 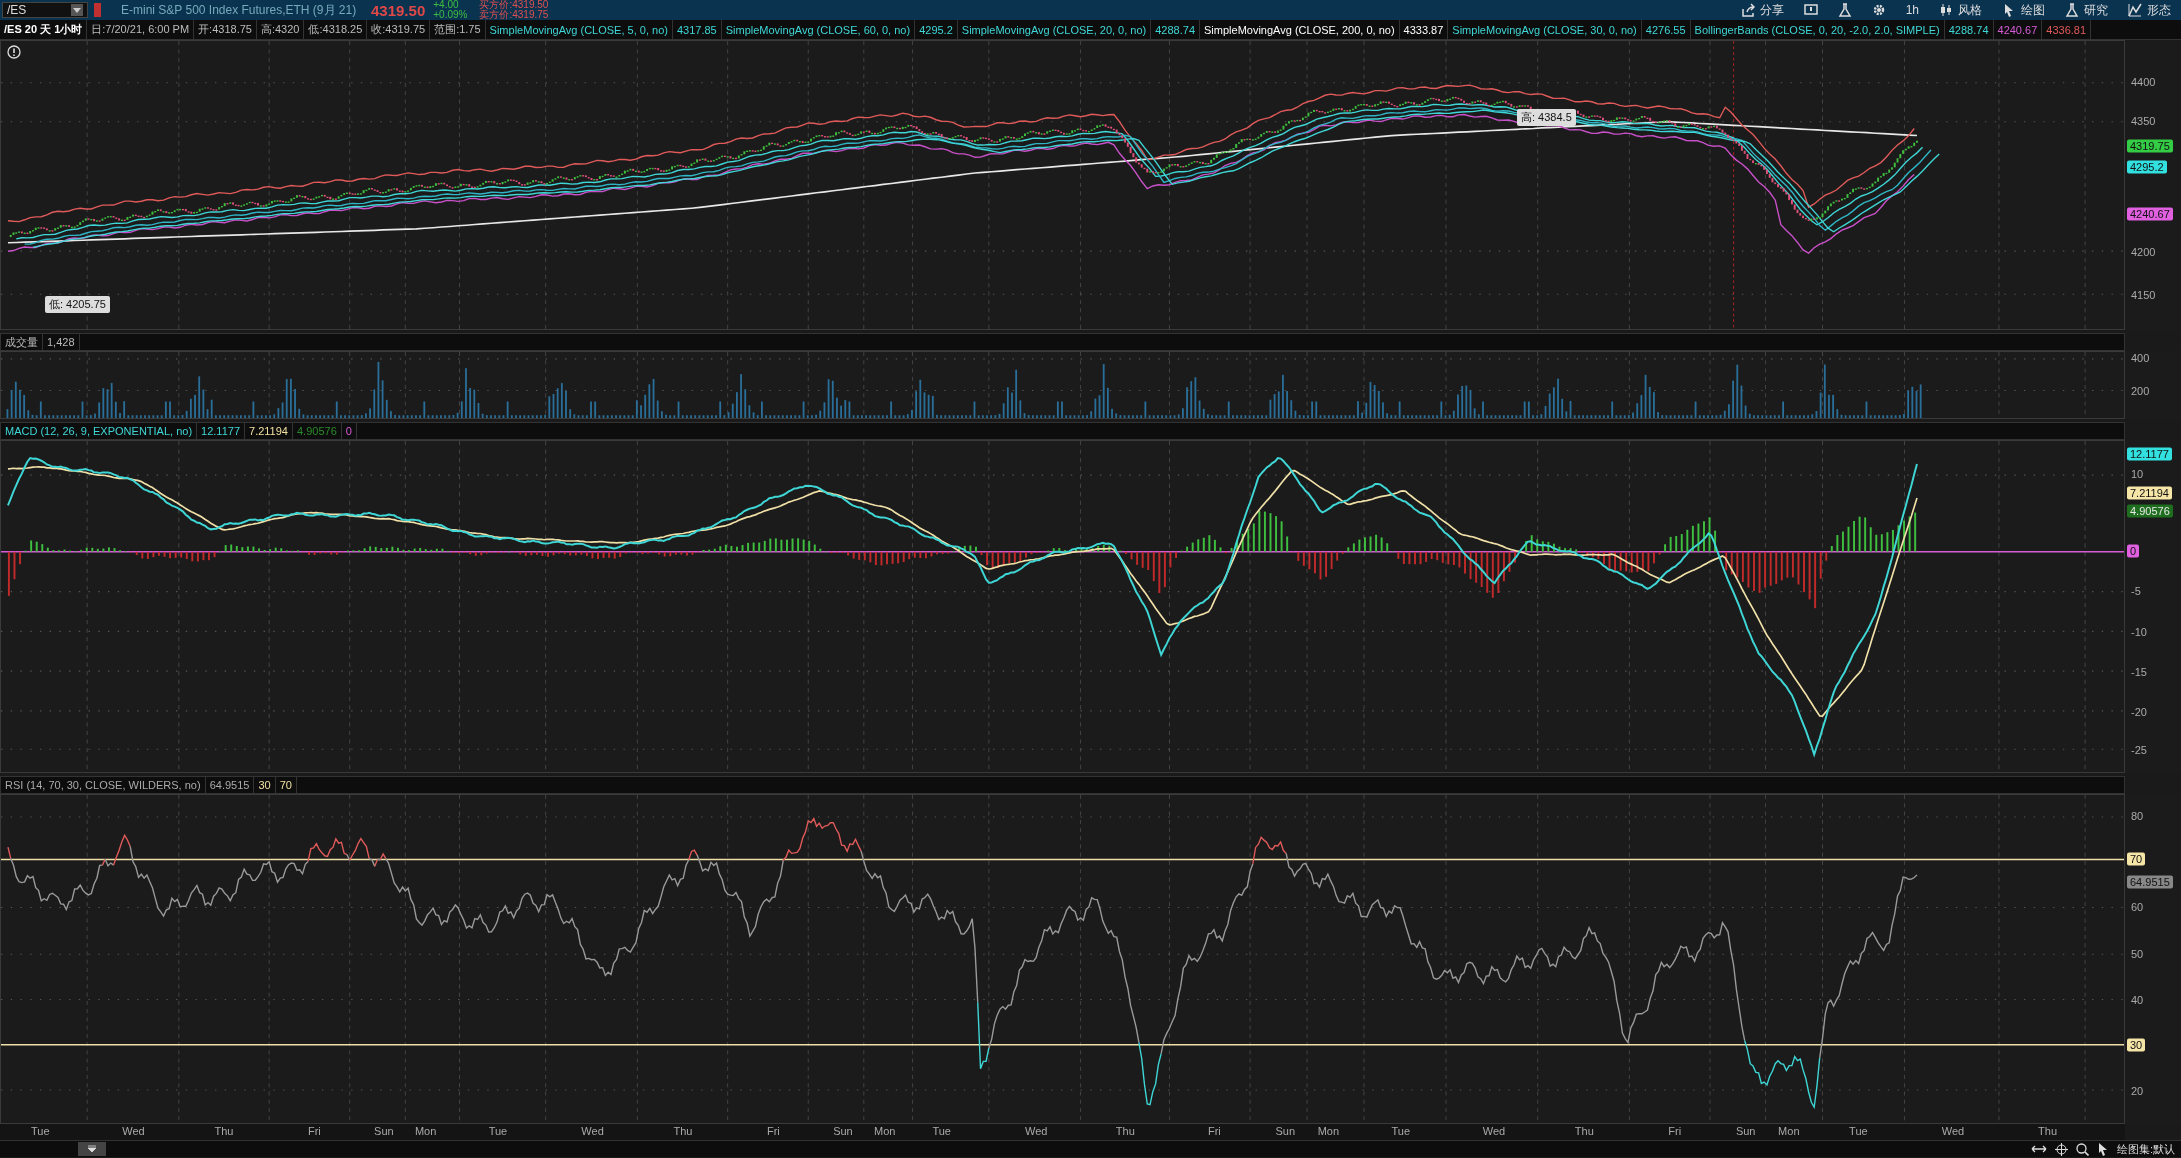 What do you see at coordinates (77, 10) in the screenshot?
I see `caret-icon` at bounding box center [77, 10].